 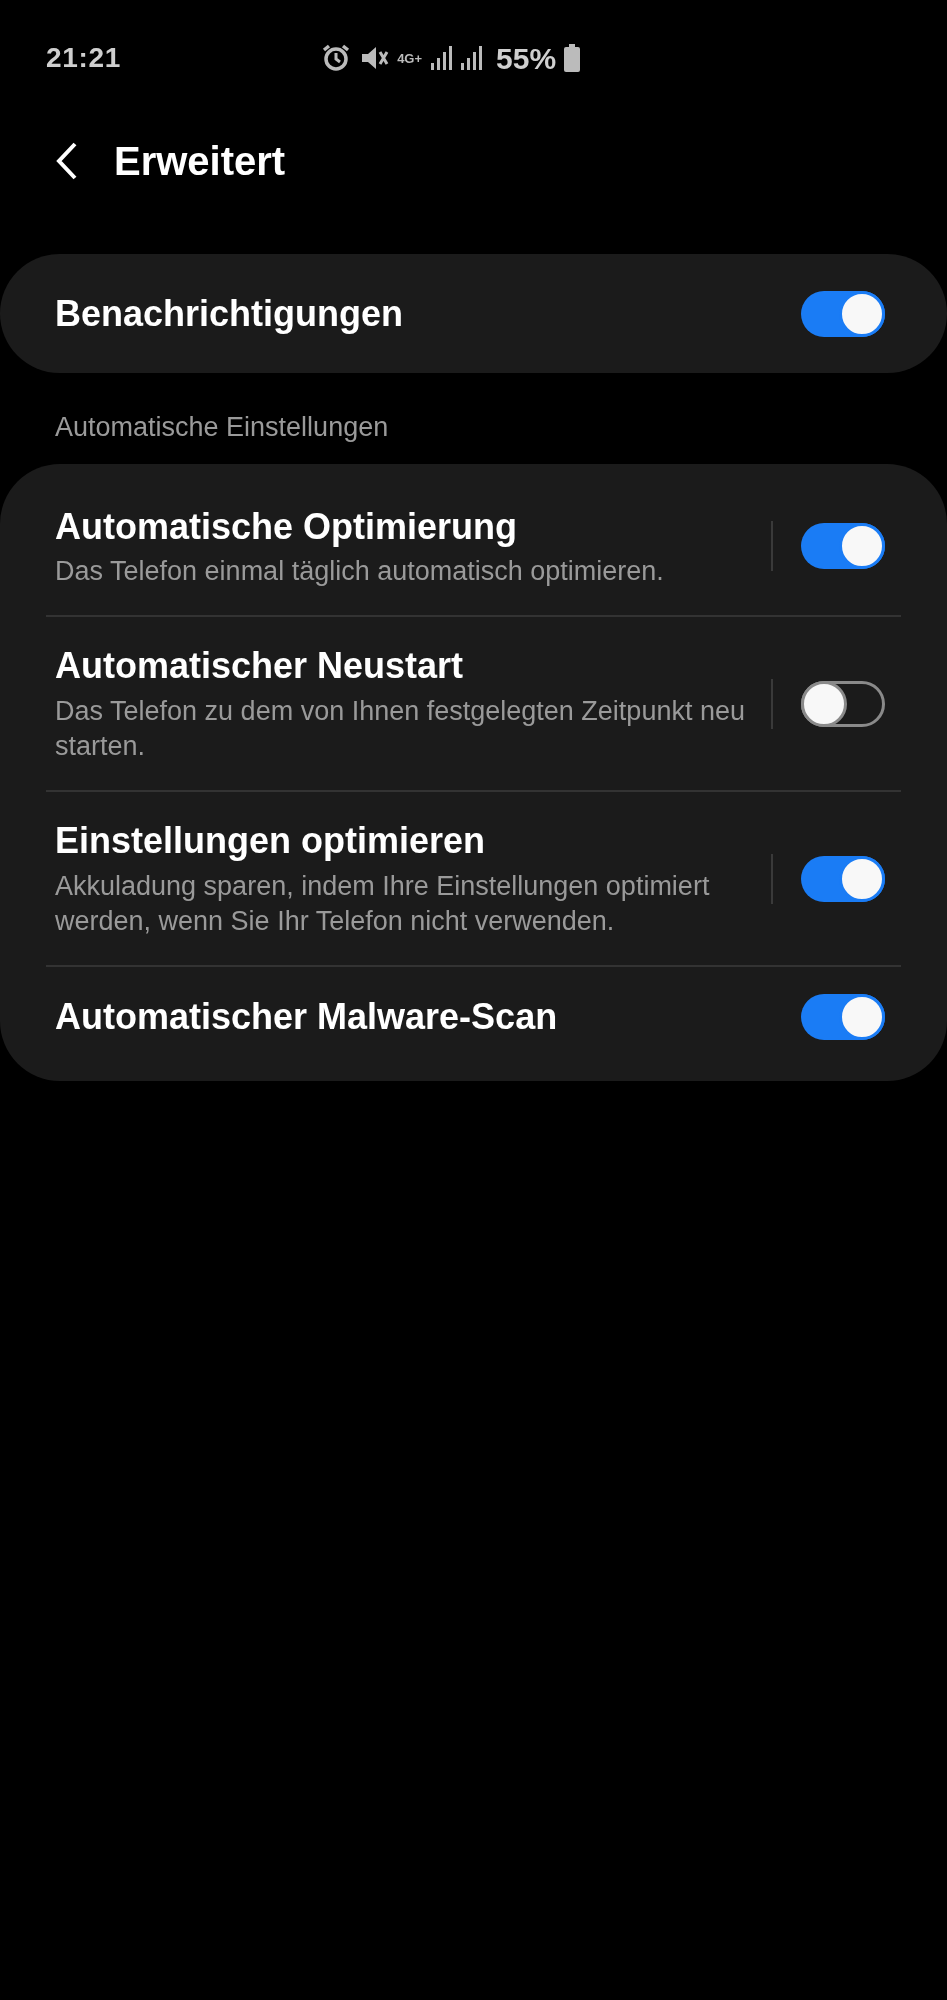 I want to click on network-label: 4G+, so click(x=410, y=58).